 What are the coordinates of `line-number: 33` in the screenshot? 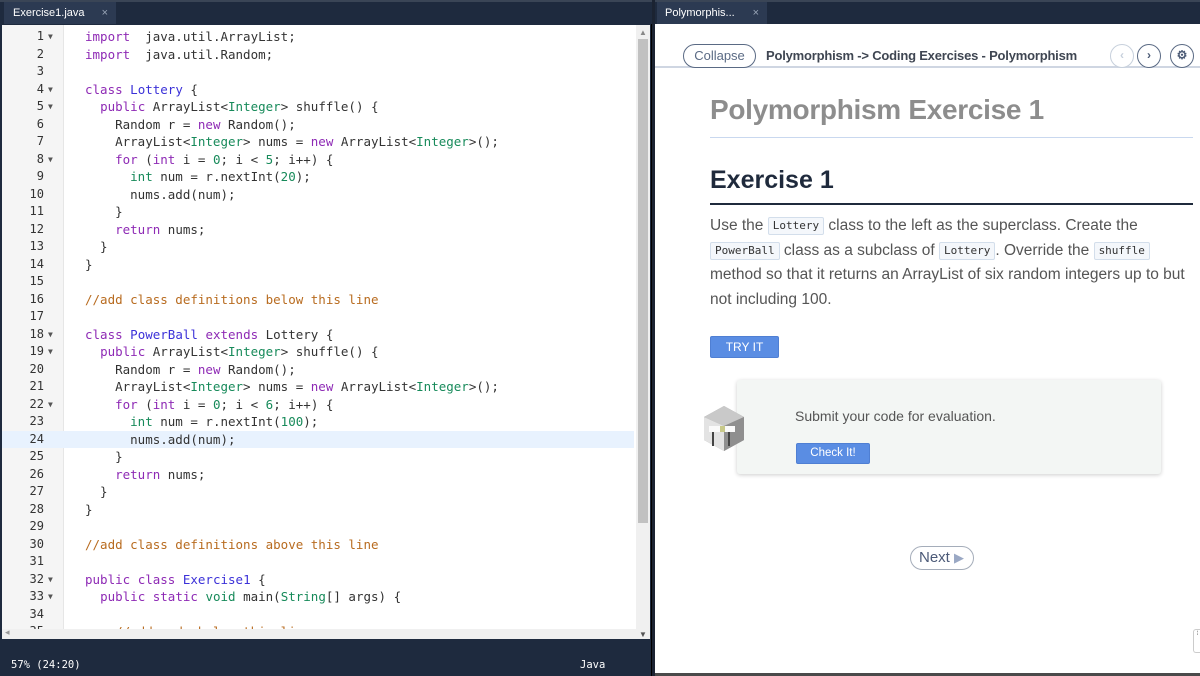 It's located at (36, 596).